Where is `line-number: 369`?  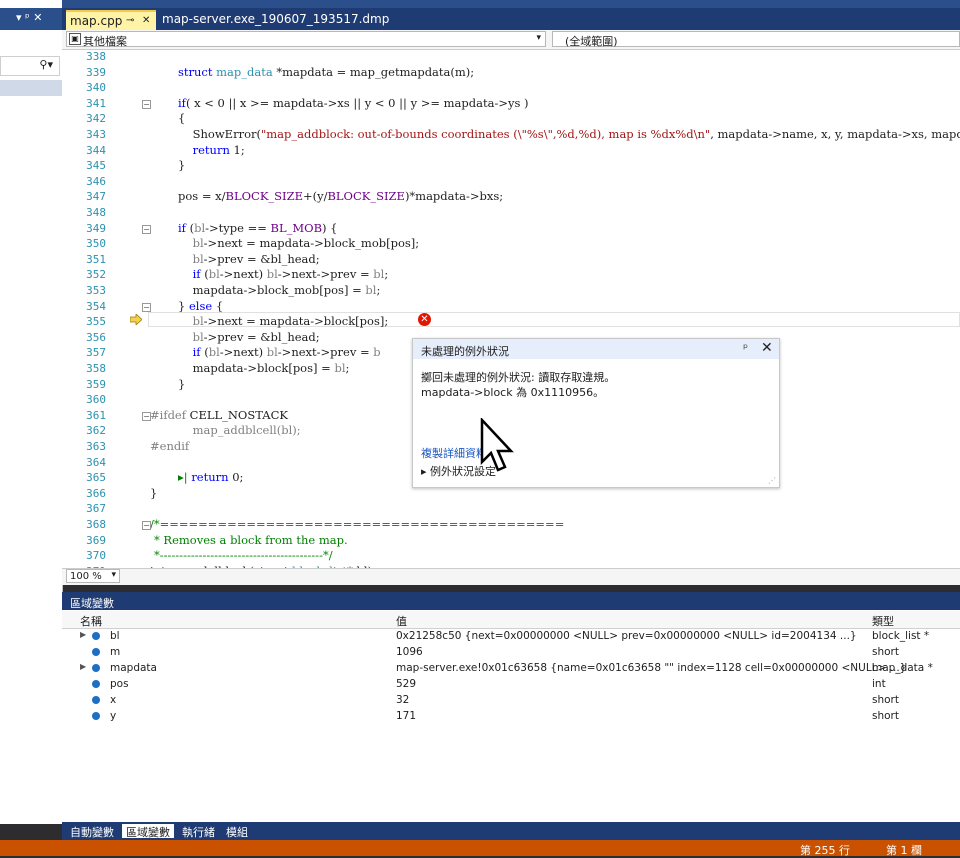 line-number: 369 is located at coordinates (96, 540).